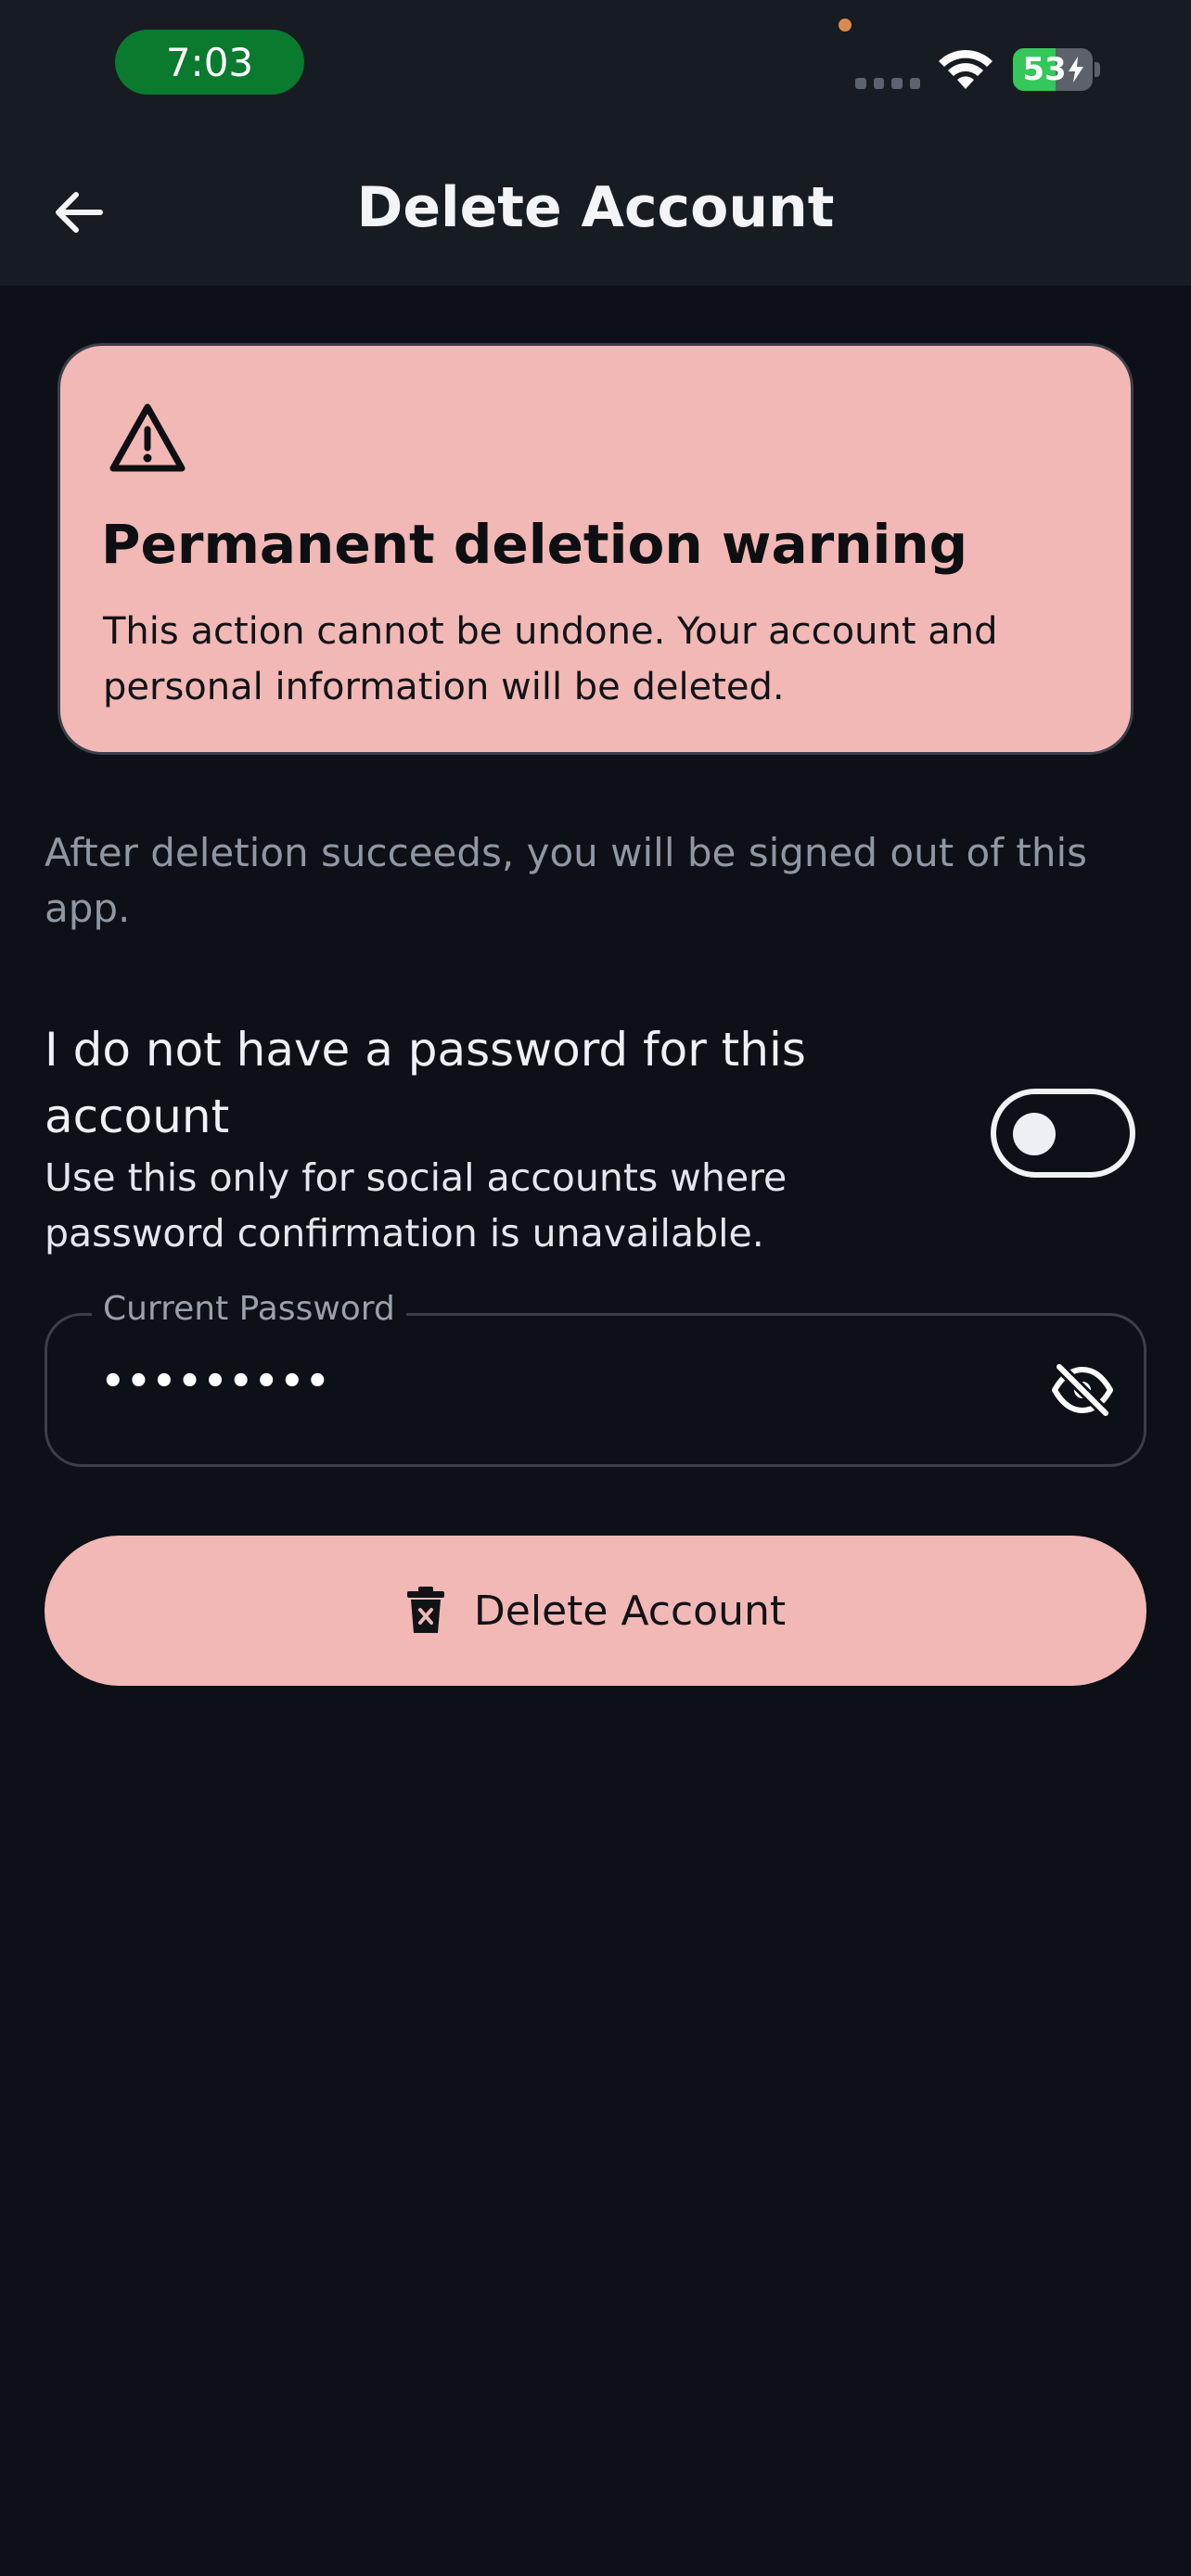 This screenshot has width=1191, height=2576. What do you see at coordinates (1075, 70) in the screenshot?
I see `charging-bolt-icon` at bounding box center [1075, 70].